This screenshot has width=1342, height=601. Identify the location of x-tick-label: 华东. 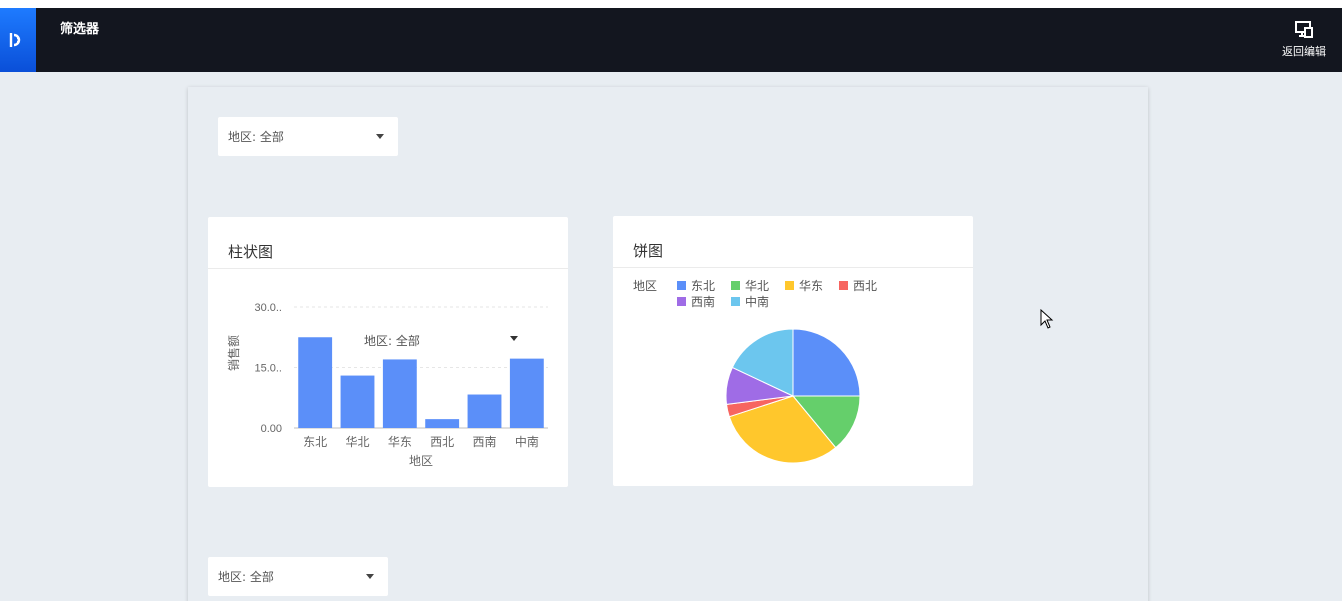
(400, 442).